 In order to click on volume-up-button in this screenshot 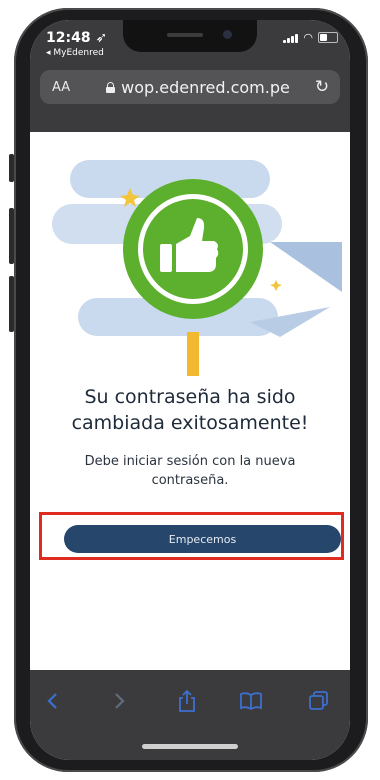, I will do `click(11, 236)`.